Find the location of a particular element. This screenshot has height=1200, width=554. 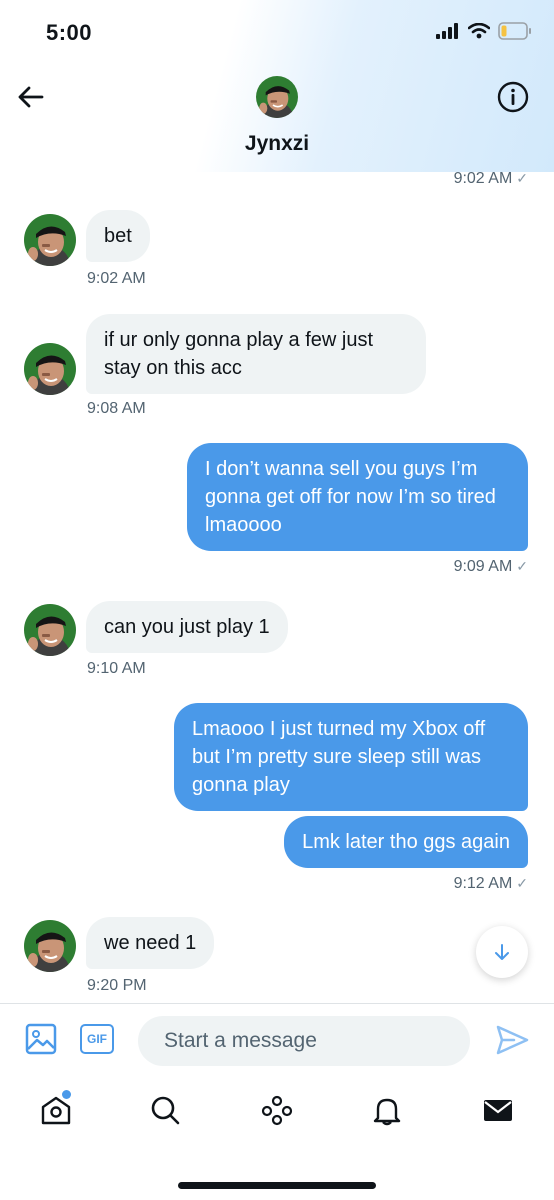

header-avatar is located at coordinates (277, 97).